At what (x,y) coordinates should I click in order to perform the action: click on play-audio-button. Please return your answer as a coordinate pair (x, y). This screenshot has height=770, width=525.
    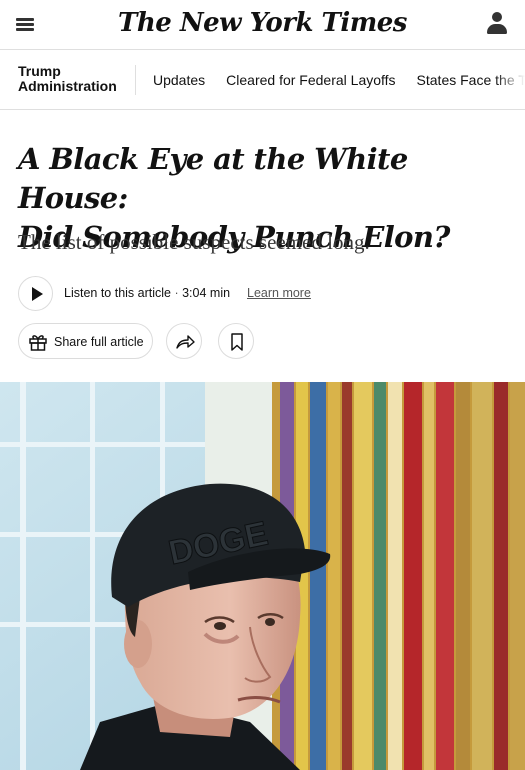
    Looking at the image, I should click on (35, 293).